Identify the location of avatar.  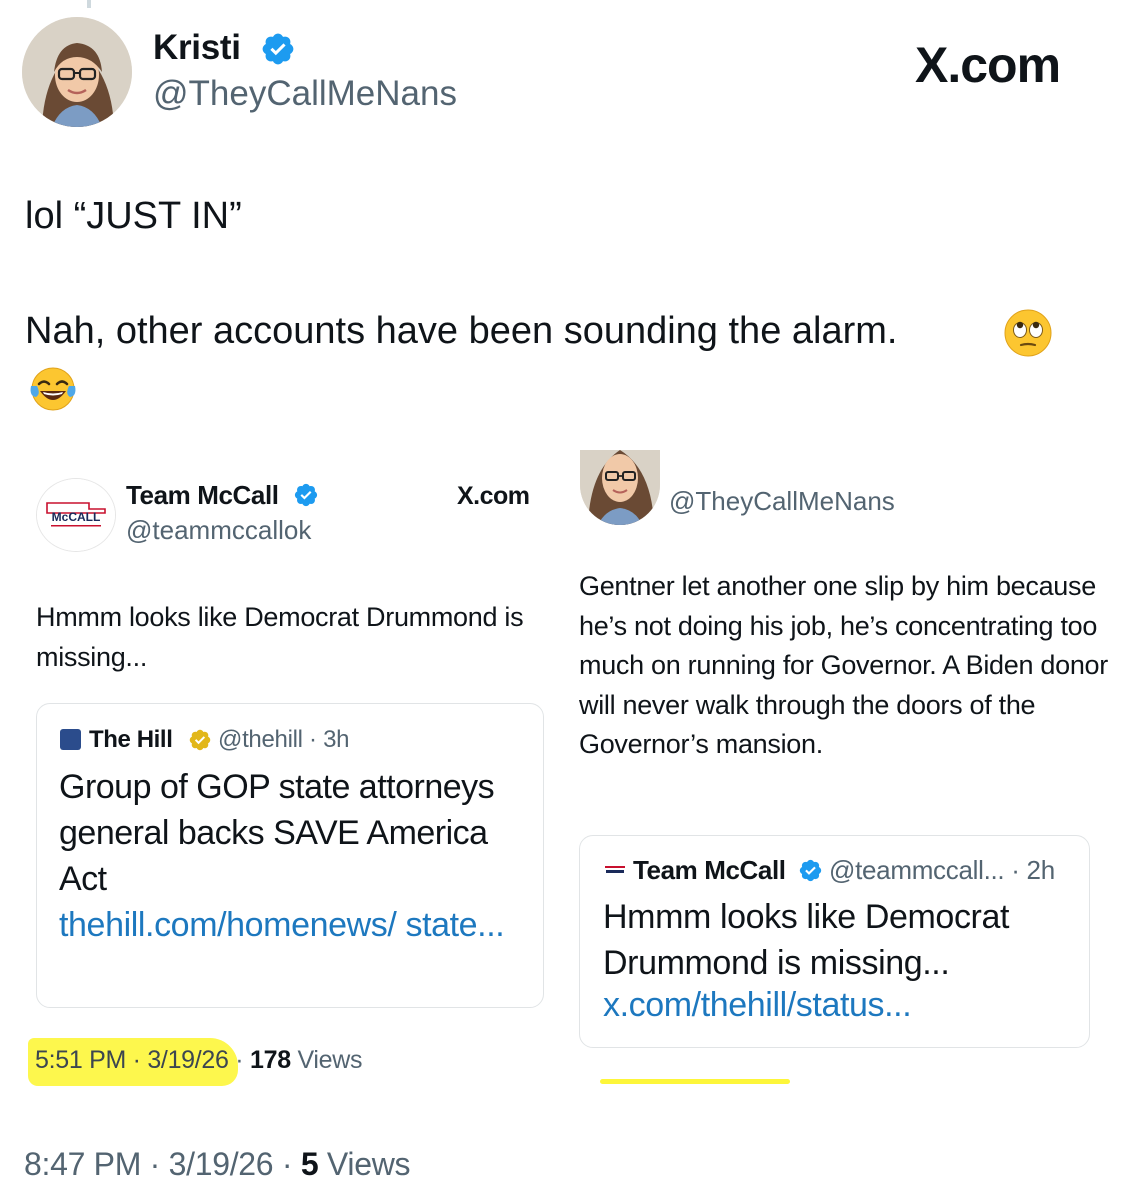
(77, 72).